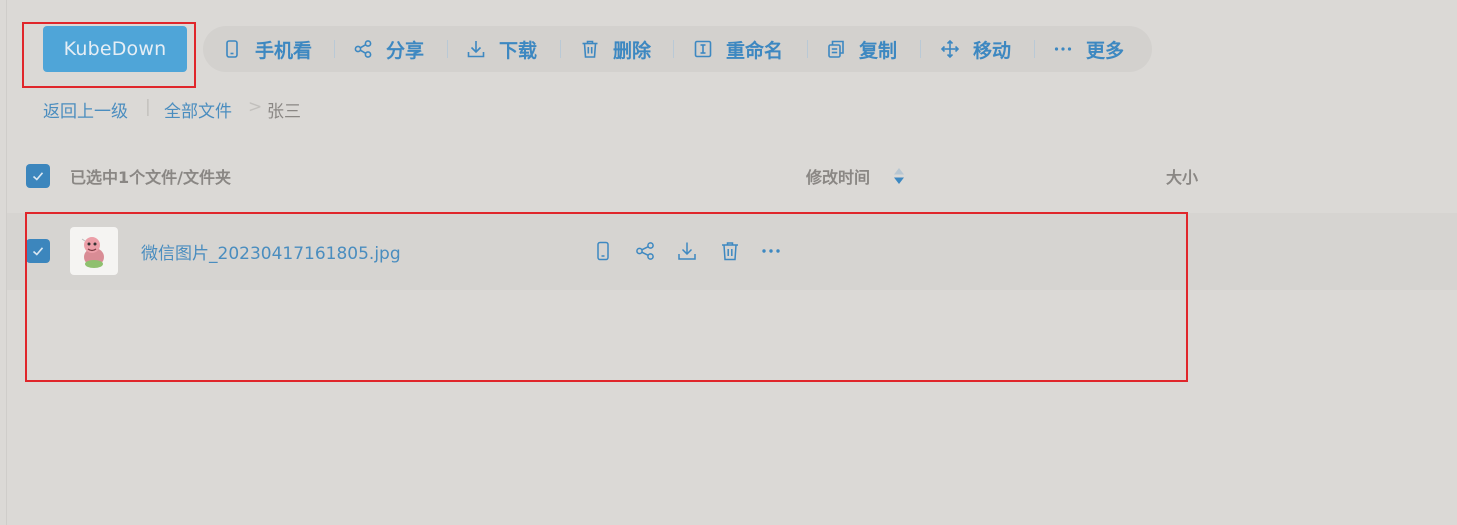 The image size is (1457, 525). I want to click on toolbar-share-button: 分享, so click(388, 49).